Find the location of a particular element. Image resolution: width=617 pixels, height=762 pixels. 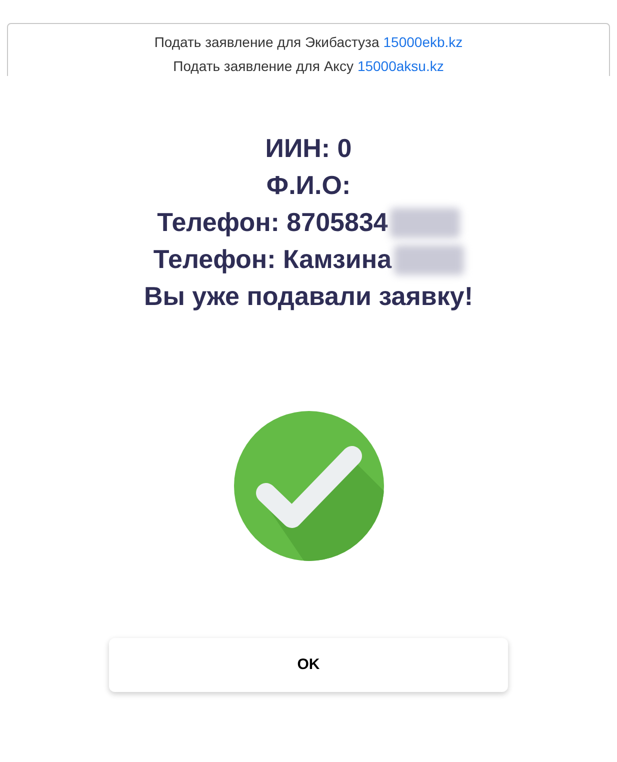

site-link: 15000ekb.kz is located at coordinates (423, 42).